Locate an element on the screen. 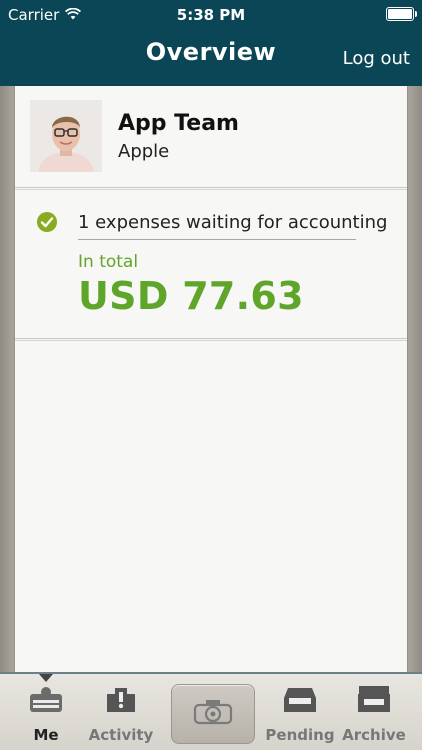 The height and width of the screenshot is (750, 422). activity-icon is located at coordinates (121, 702).